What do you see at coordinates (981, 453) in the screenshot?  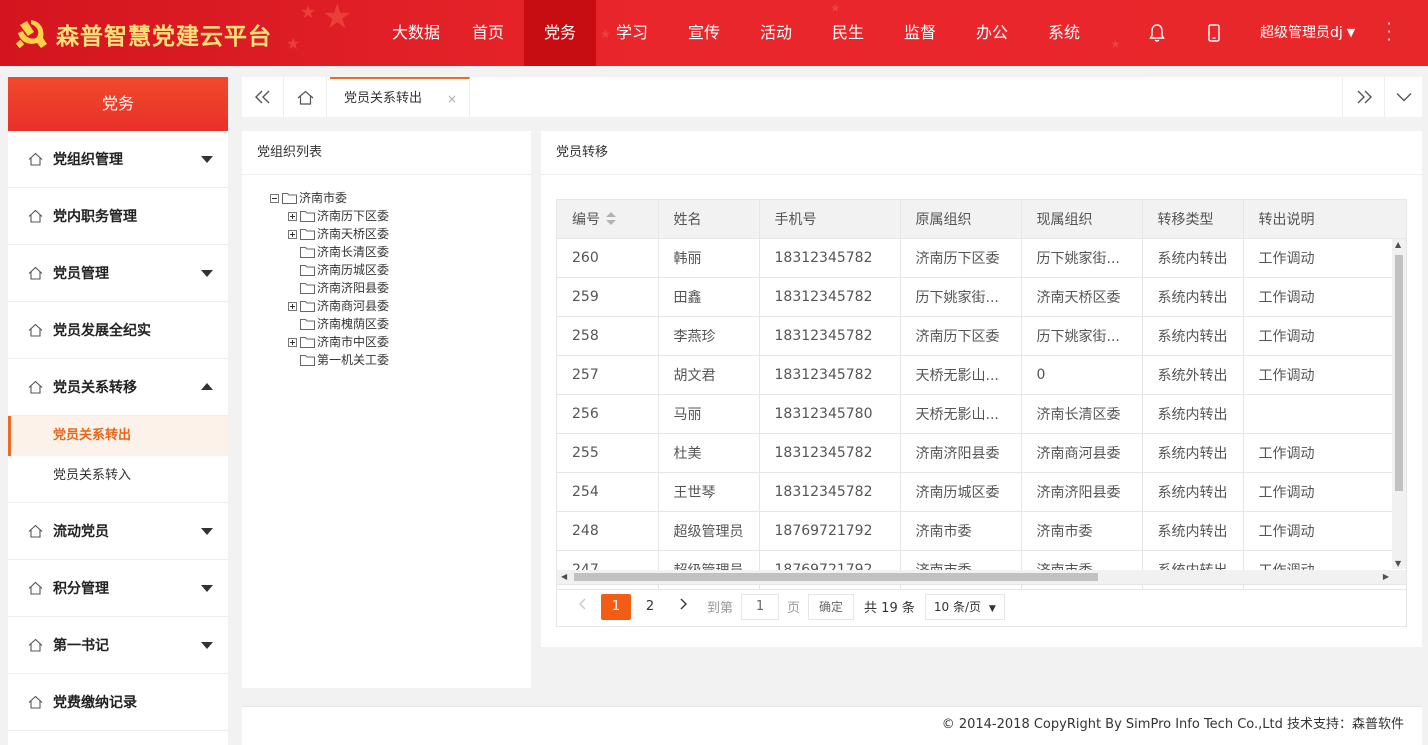 I see `table-row: 255 杜美 18312345782 济南济阳县委 济南商河县委 系统内转出 工作调动` at bounding box center [981, 453].